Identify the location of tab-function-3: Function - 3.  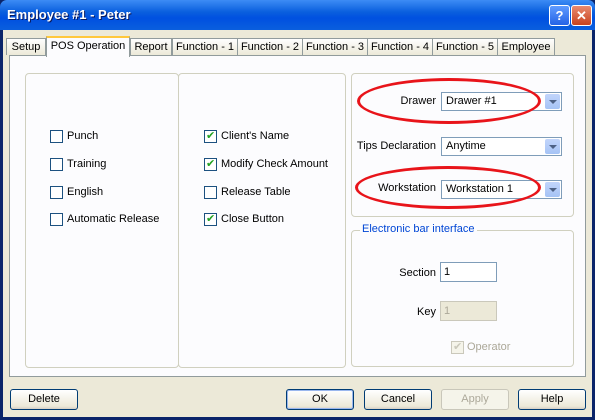
(335, 46).